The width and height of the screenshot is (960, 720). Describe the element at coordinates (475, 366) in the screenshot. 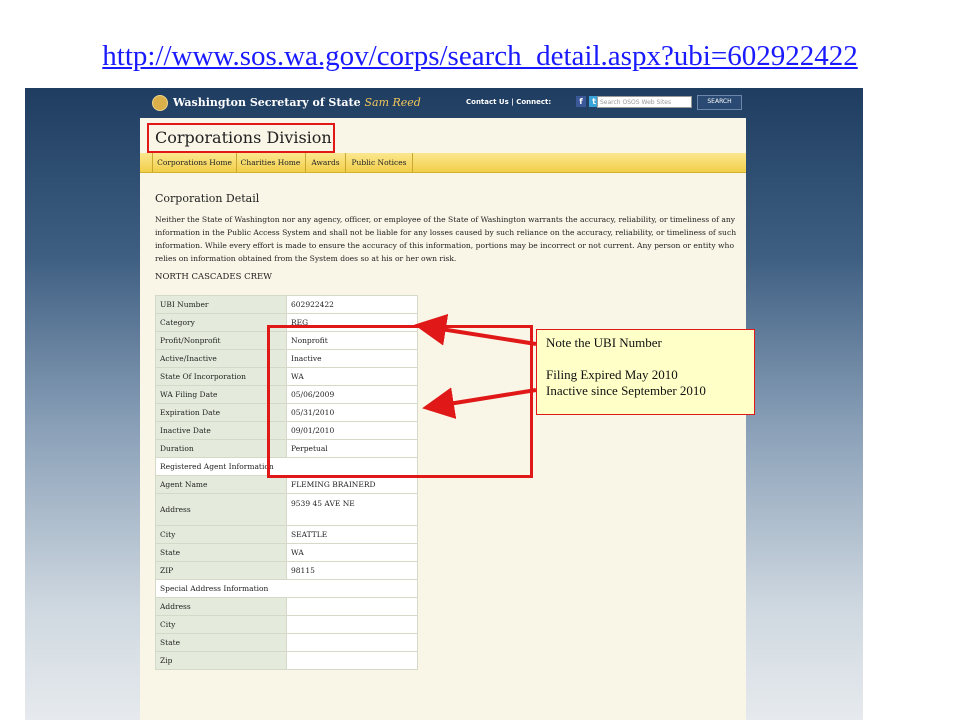

I see `annotation-arrows` at that location.